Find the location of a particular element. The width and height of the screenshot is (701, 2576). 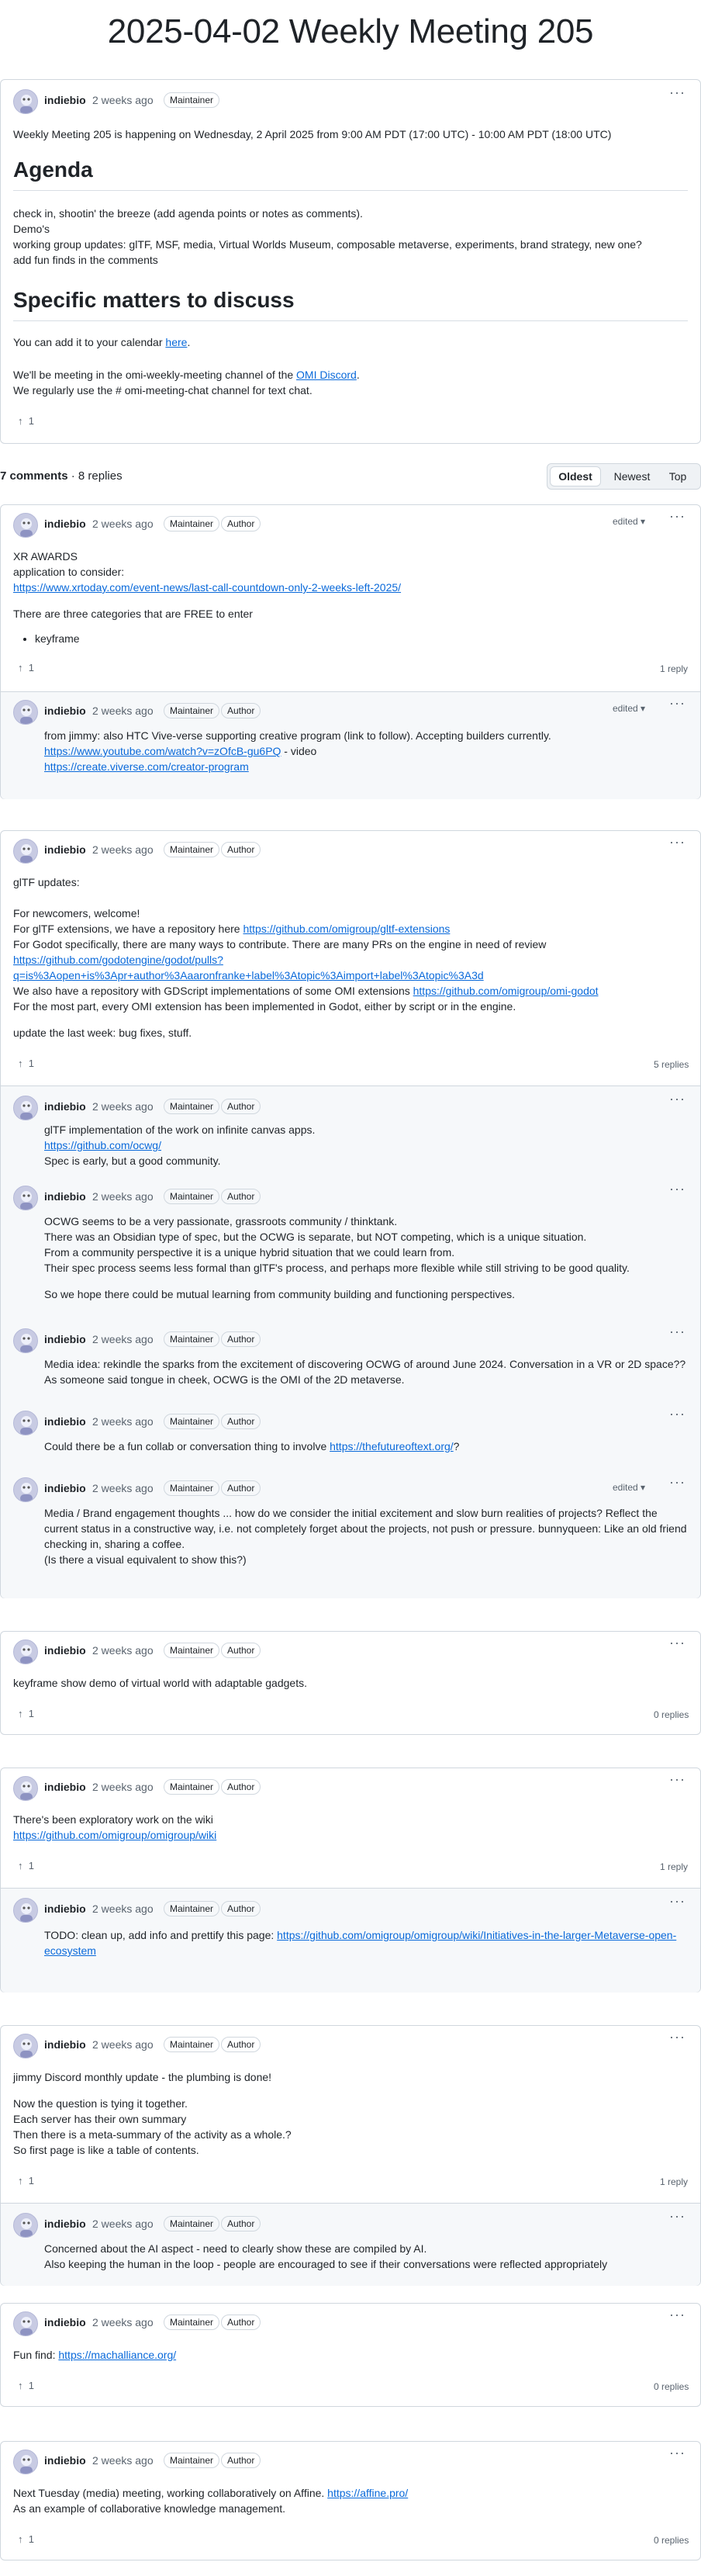

futureoftext-link: https://thefutureoftext.org/ is located at coordinates (392, 1446).